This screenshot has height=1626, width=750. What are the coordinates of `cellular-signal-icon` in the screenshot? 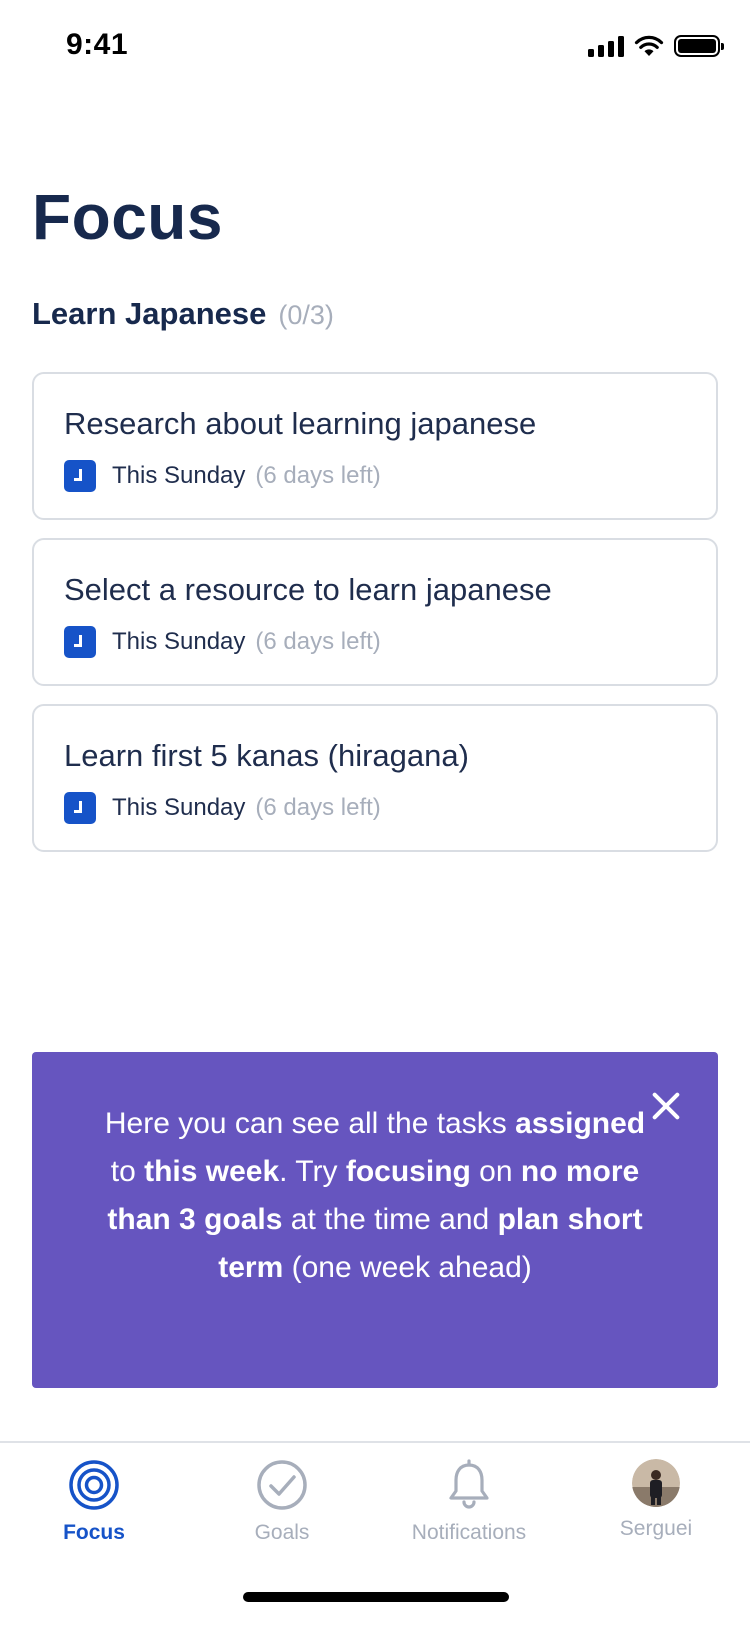 It's located at (606, 46).